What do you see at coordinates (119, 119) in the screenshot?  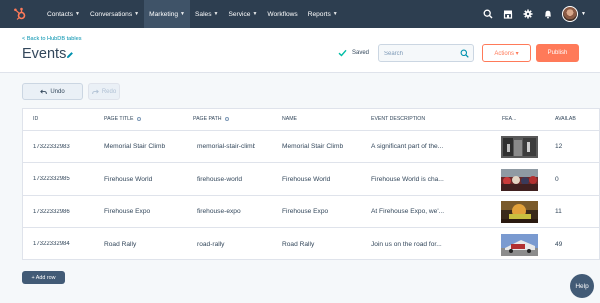 I see `column-header-label: PAGE TITLE` at bounding box center [119, 119].